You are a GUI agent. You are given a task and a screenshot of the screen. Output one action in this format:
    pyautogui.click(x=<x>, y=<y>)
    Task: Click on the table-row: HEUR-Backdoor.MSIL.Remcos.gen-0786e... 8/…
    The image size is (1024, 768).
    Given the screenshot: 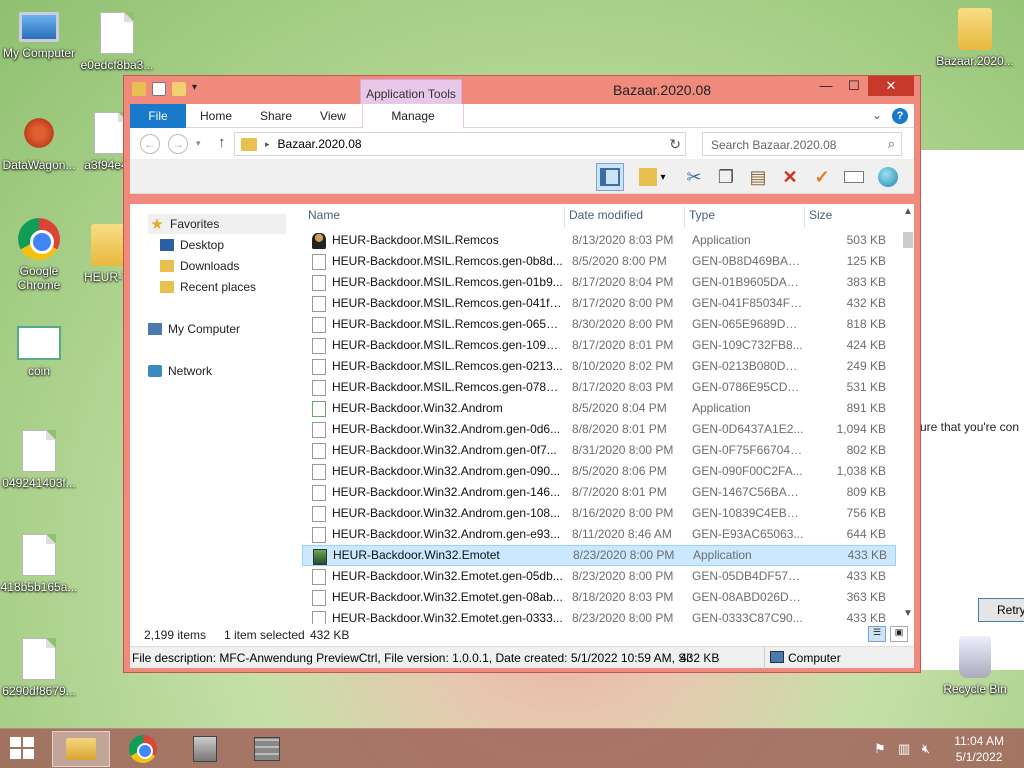 What is the action you would take?
    pyautogui.click(x=599, y=387)
    